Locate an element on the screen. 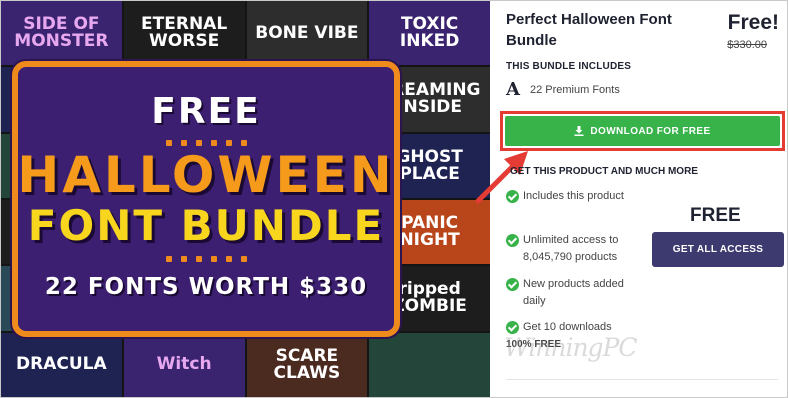 This screenshot has height=398, width=788. download-icon is located at coordinates (579, 131).